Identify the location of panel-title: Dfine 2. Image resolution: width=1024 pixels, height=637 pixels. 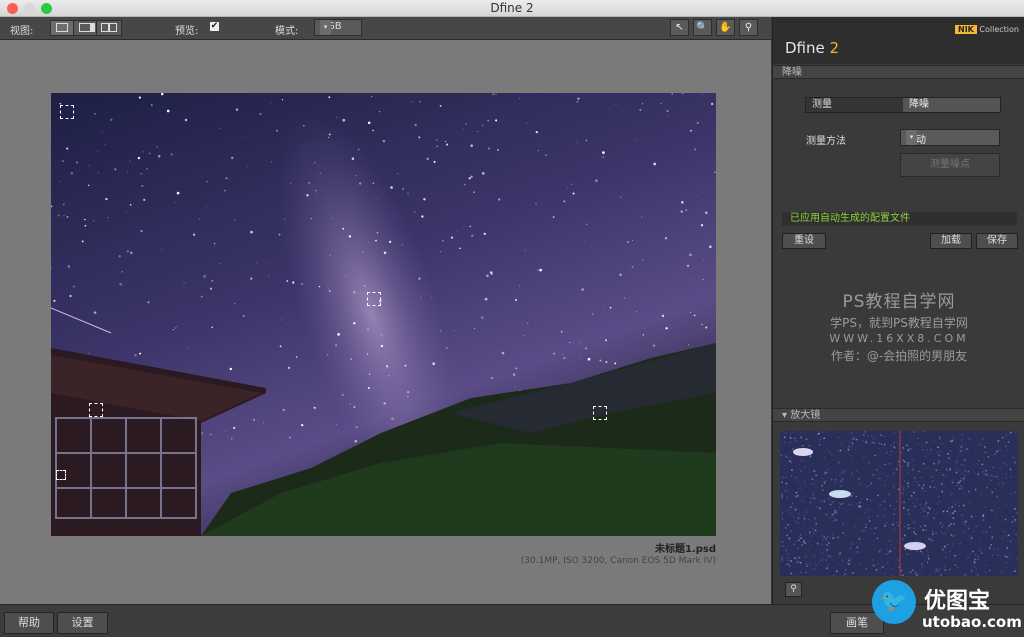
(812, 48).